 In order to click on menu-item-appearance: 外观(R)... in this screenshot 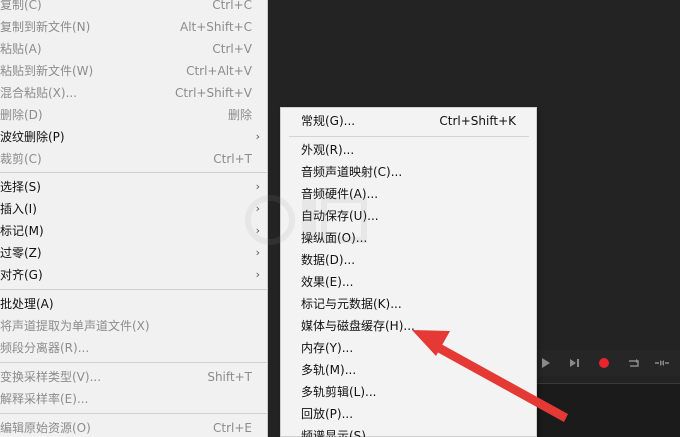, I will do `click(408, 150)`.